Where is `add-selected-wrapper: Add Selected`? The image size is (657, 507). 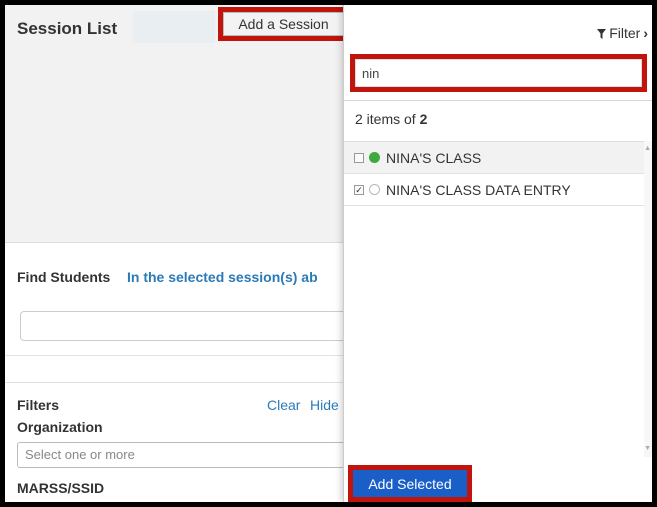
add-selected-wrapper: Add Selected is located at coordinates (410, 483).